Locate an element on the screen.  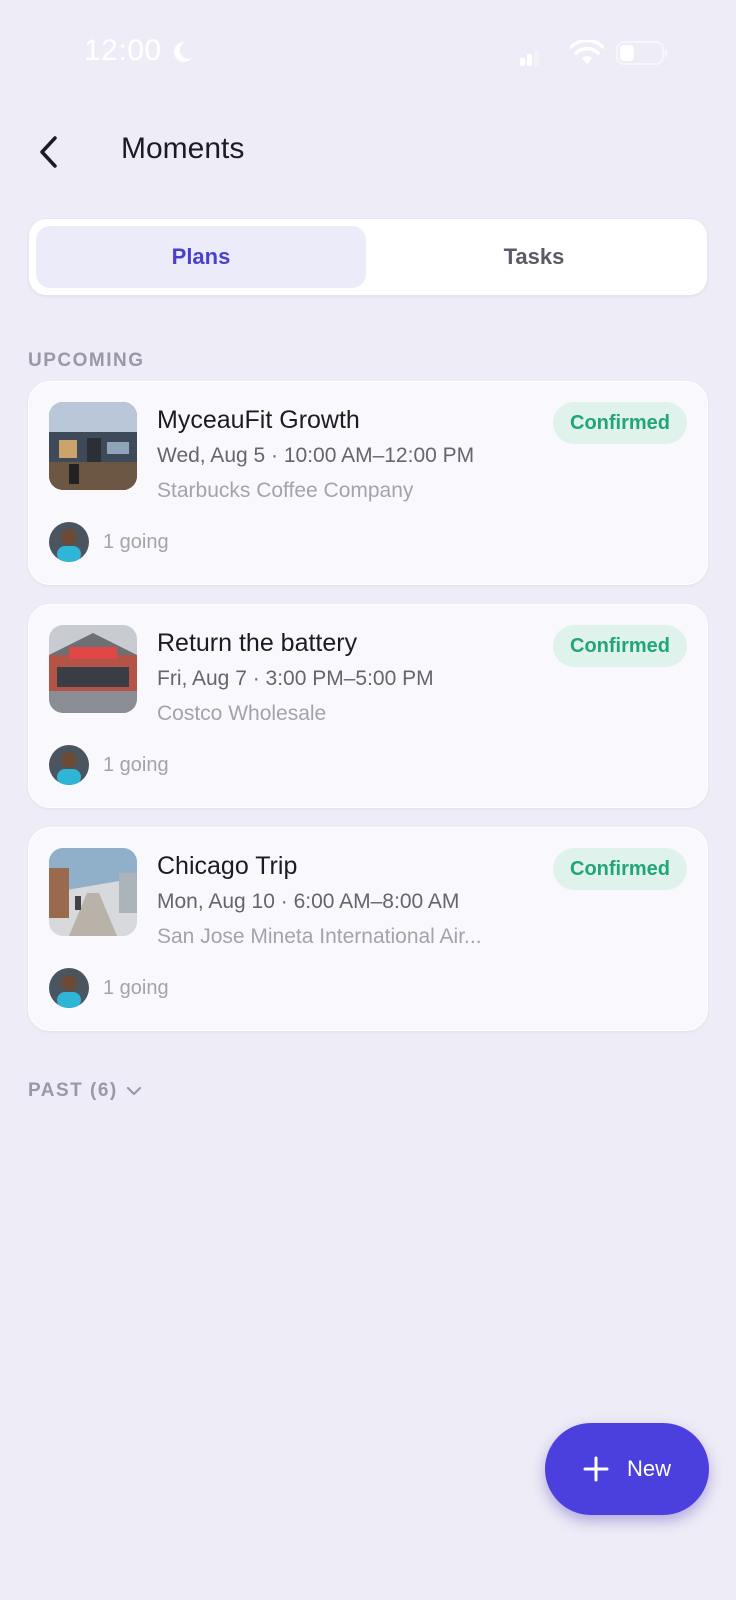
page-title: Moments is located at coordinates (183, 148).